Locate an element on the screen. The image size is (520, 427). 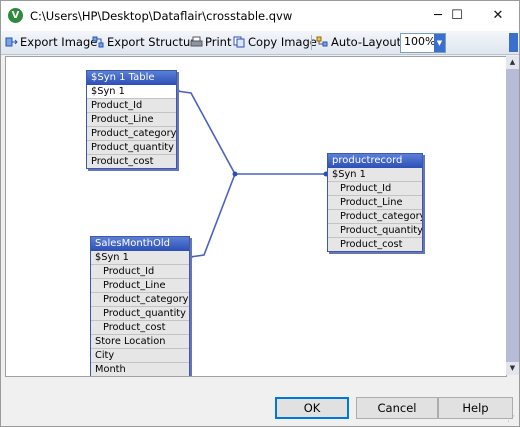
print-label: Print is located at coordinates (218, 42).